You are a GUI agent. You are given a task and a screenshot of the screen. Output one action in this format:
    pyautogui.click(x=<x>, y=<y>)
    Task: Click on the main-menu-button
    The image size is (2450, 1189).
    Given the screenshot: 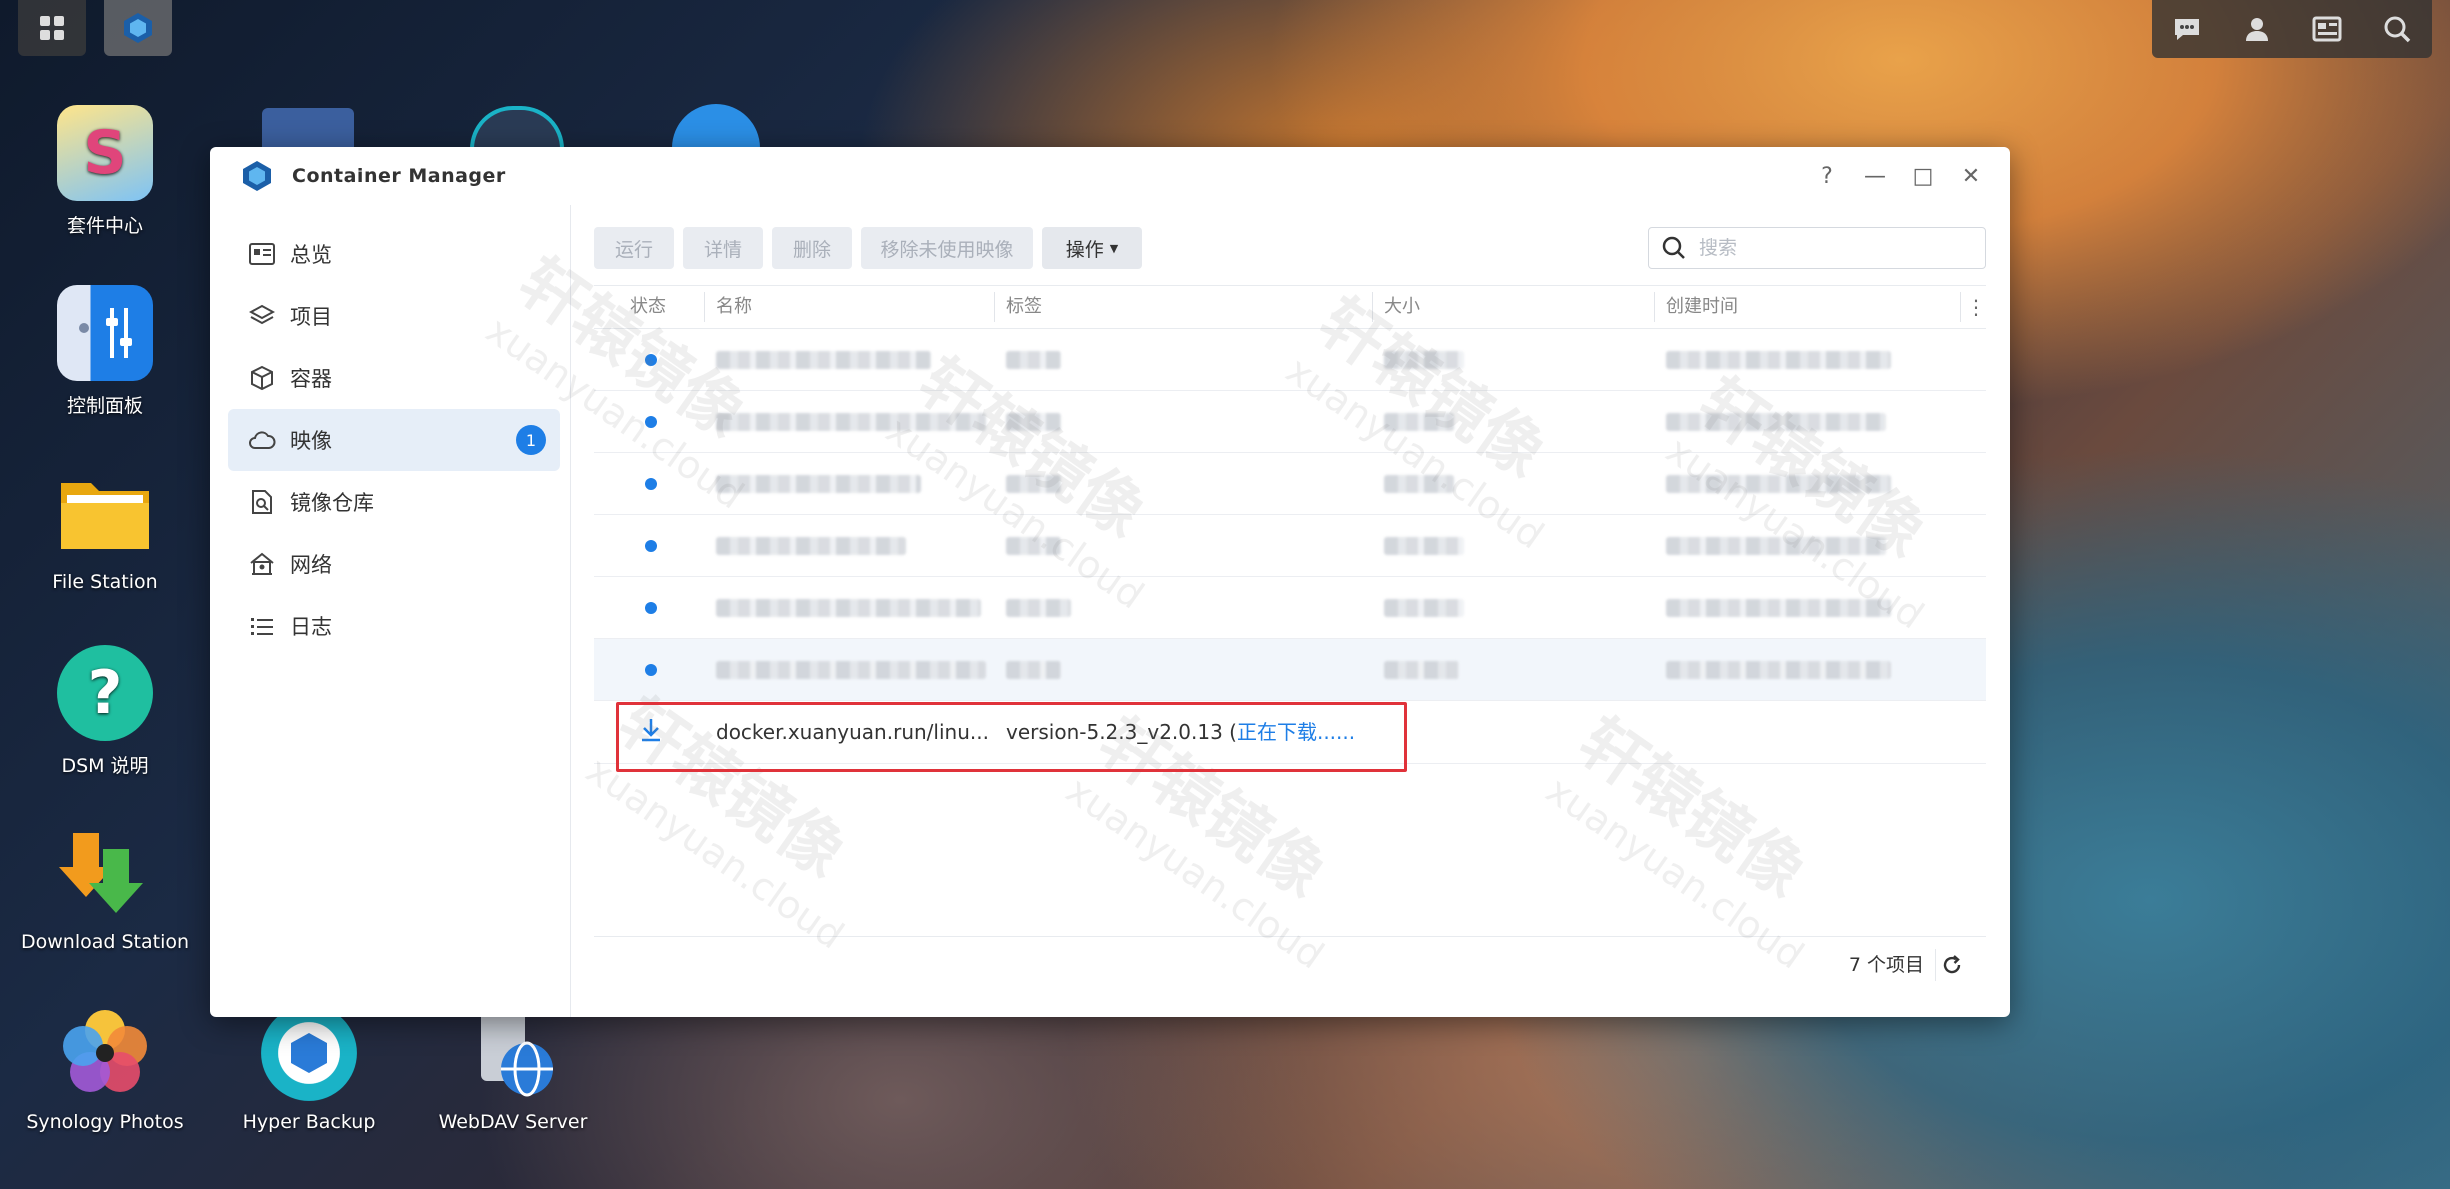 What is the action you would take?
    pyautogui.click(x=52, y=28)
    